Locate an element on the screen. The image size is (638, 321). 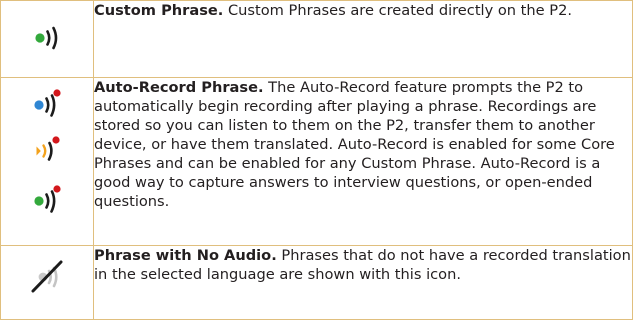
term-label: Phrase with No Audio. is located at coordinates (185, 255).